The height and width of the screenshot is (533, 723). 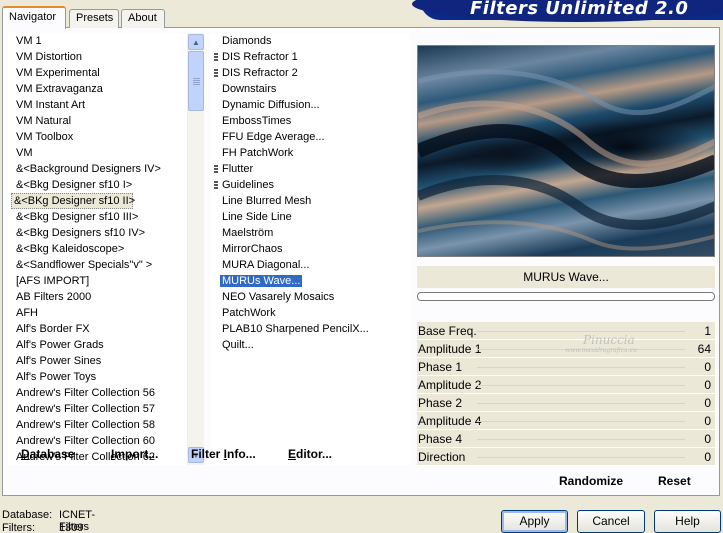 What do you see at coordinates (98, 169) in the screenshot?
I see `category-item: &<Background Designers IV>` at bounding box center [98, 169].